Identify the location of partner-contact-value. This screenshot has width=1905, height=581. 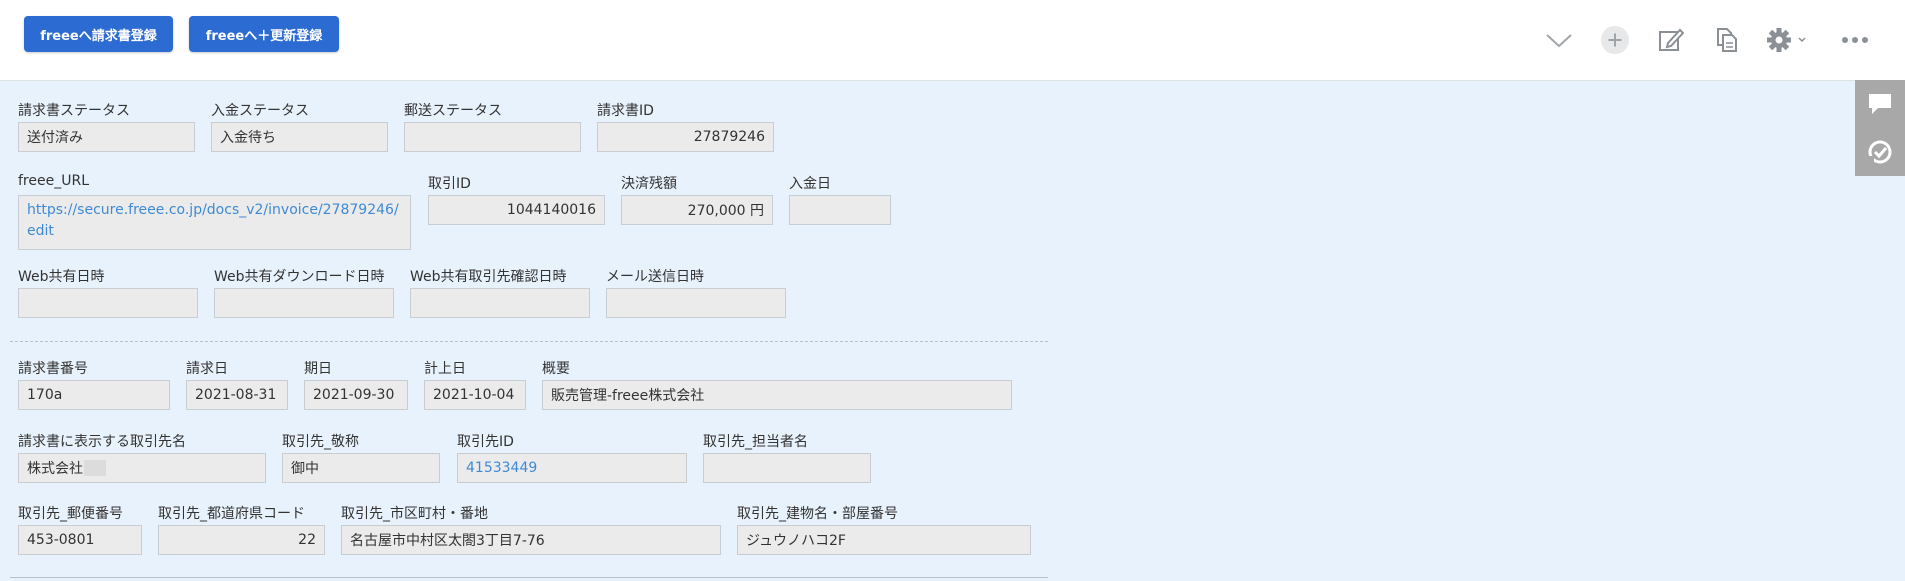
(787, 468).